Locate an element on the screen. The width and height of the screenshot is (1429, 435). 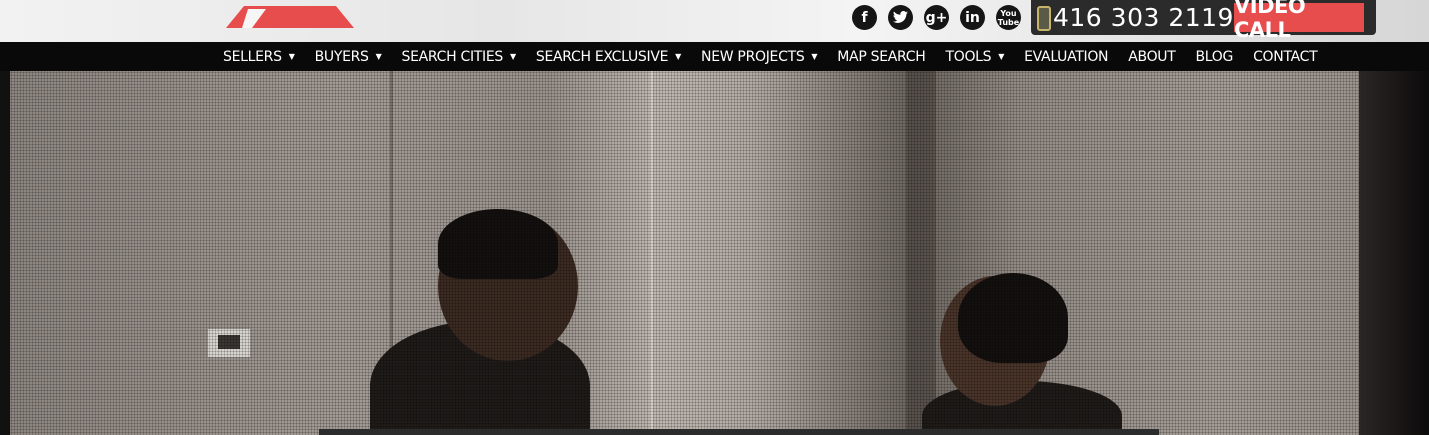
phone-number: 416 303 2119 is located at coordinates (1143, 17).